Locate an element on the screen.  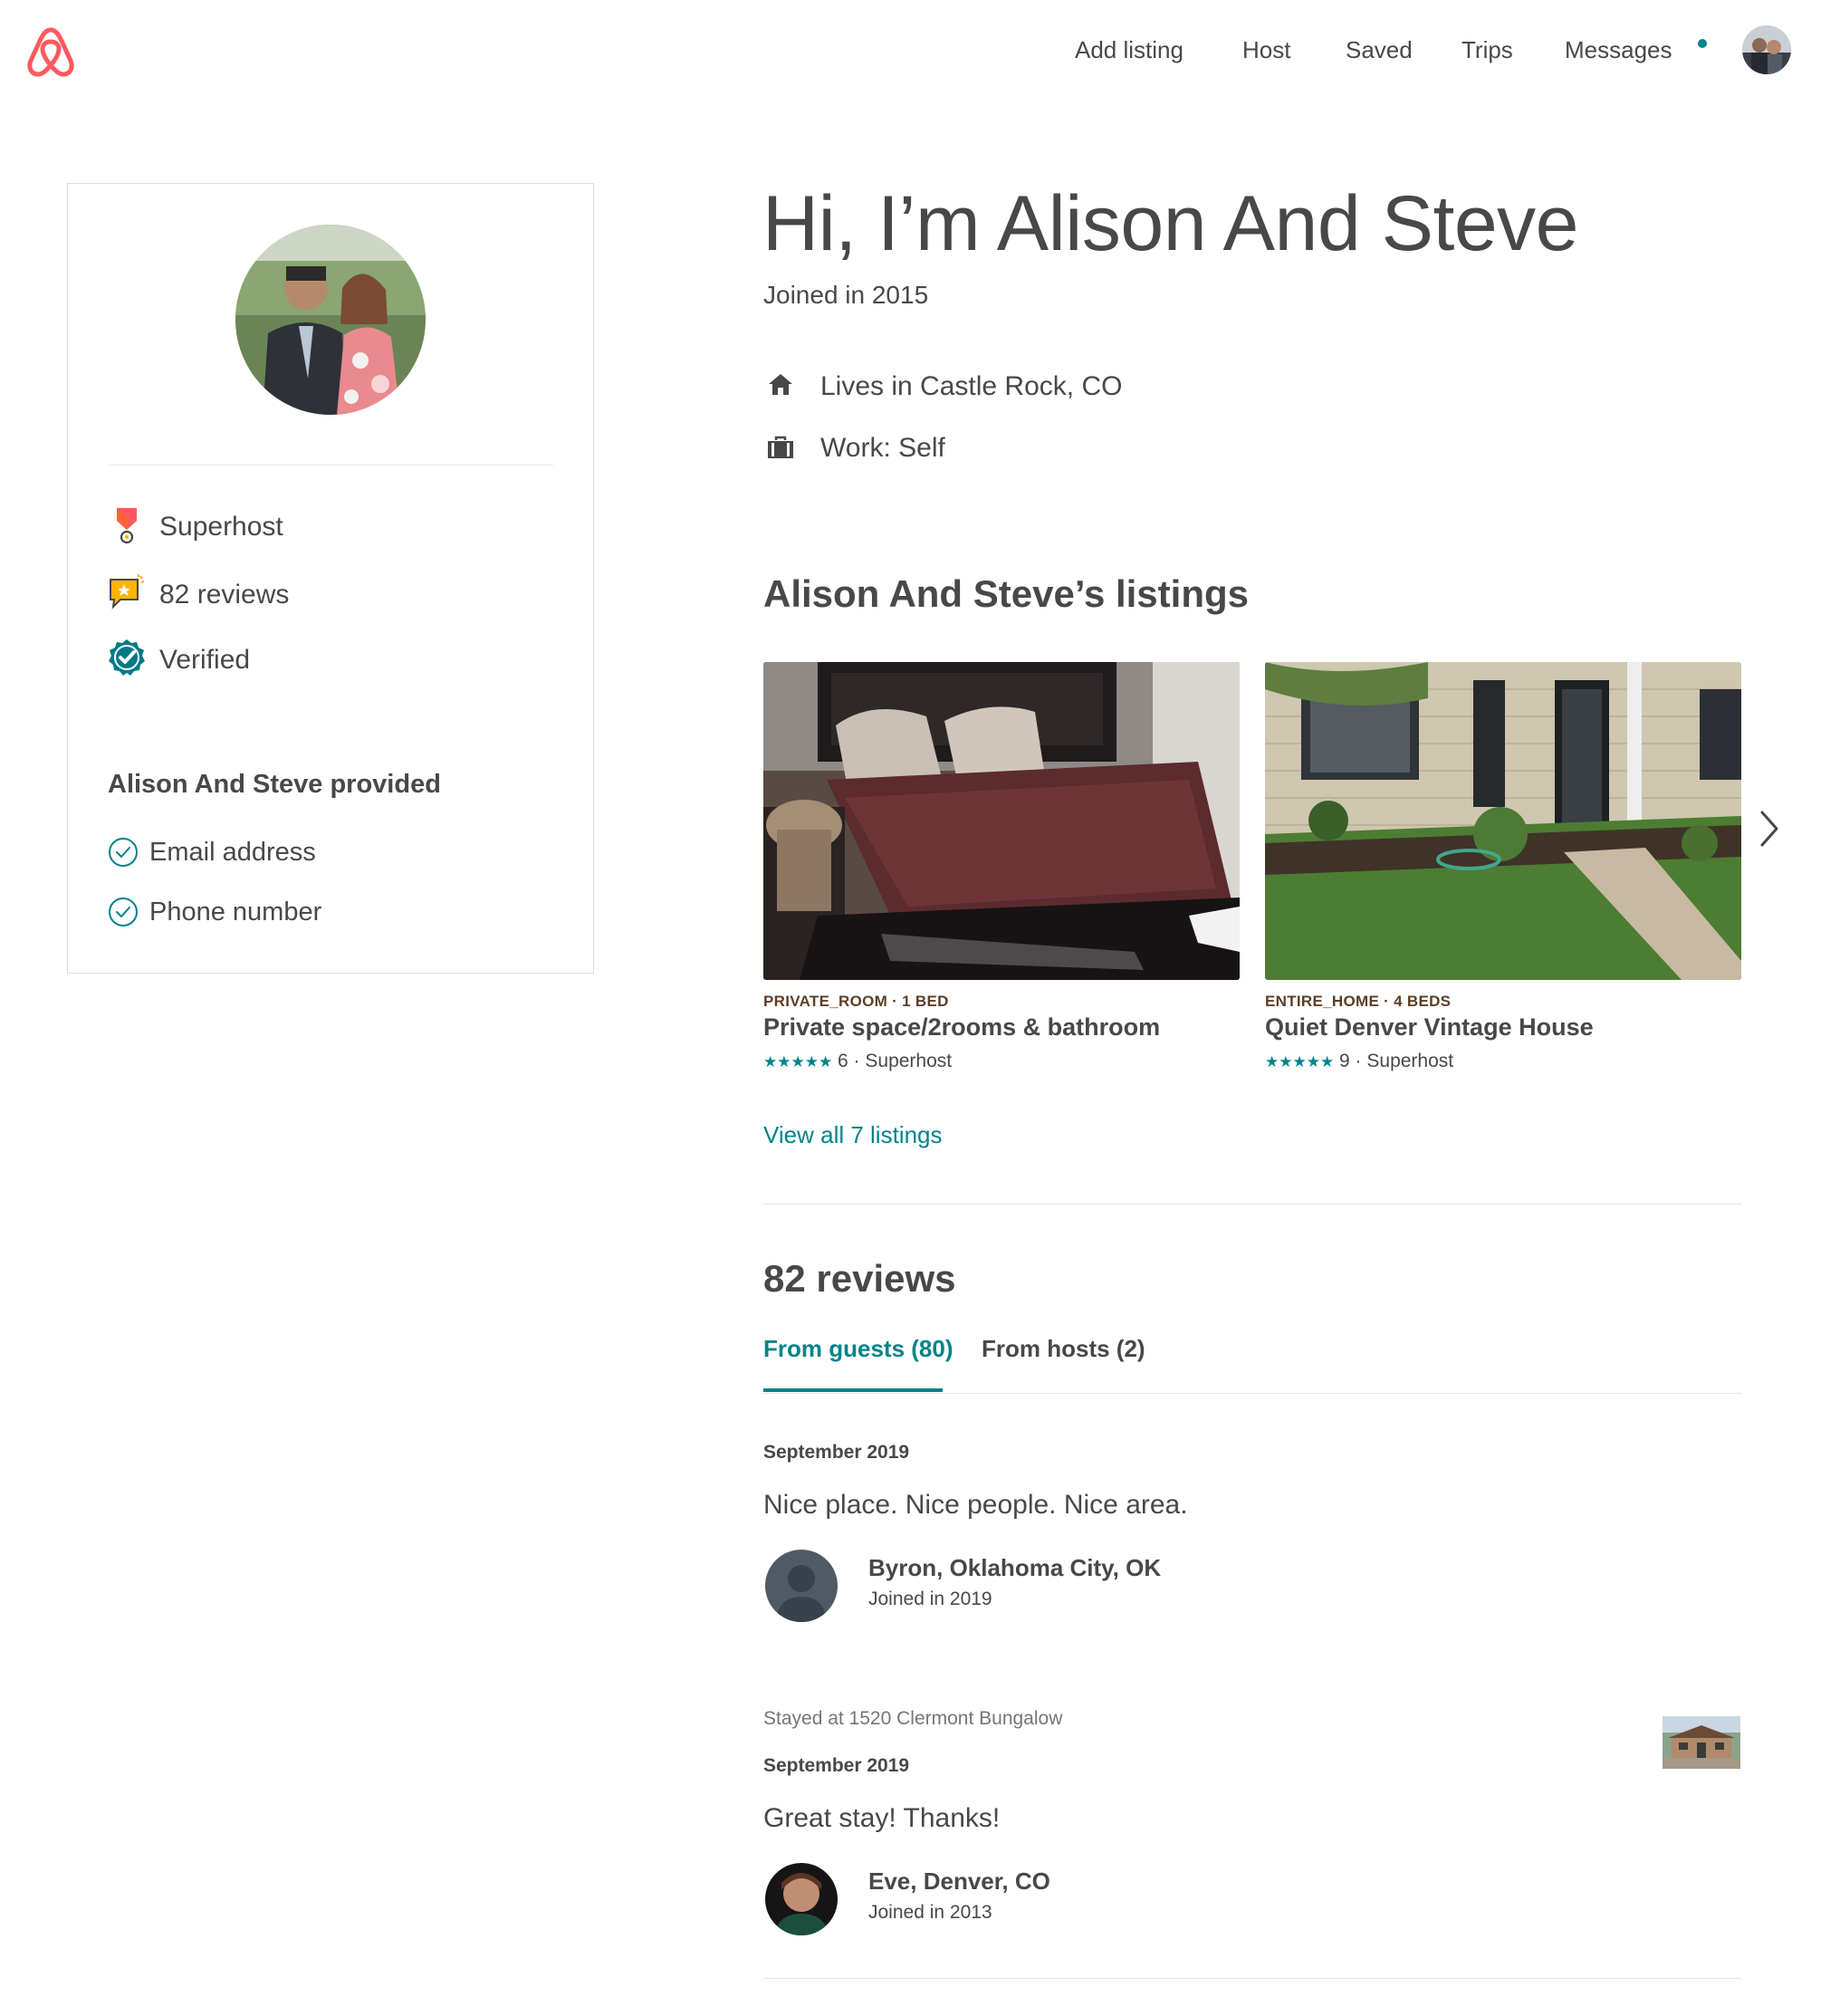
listing-rating: ★★★★★ 6 · Superhost is located at coordinates (857, 1061).